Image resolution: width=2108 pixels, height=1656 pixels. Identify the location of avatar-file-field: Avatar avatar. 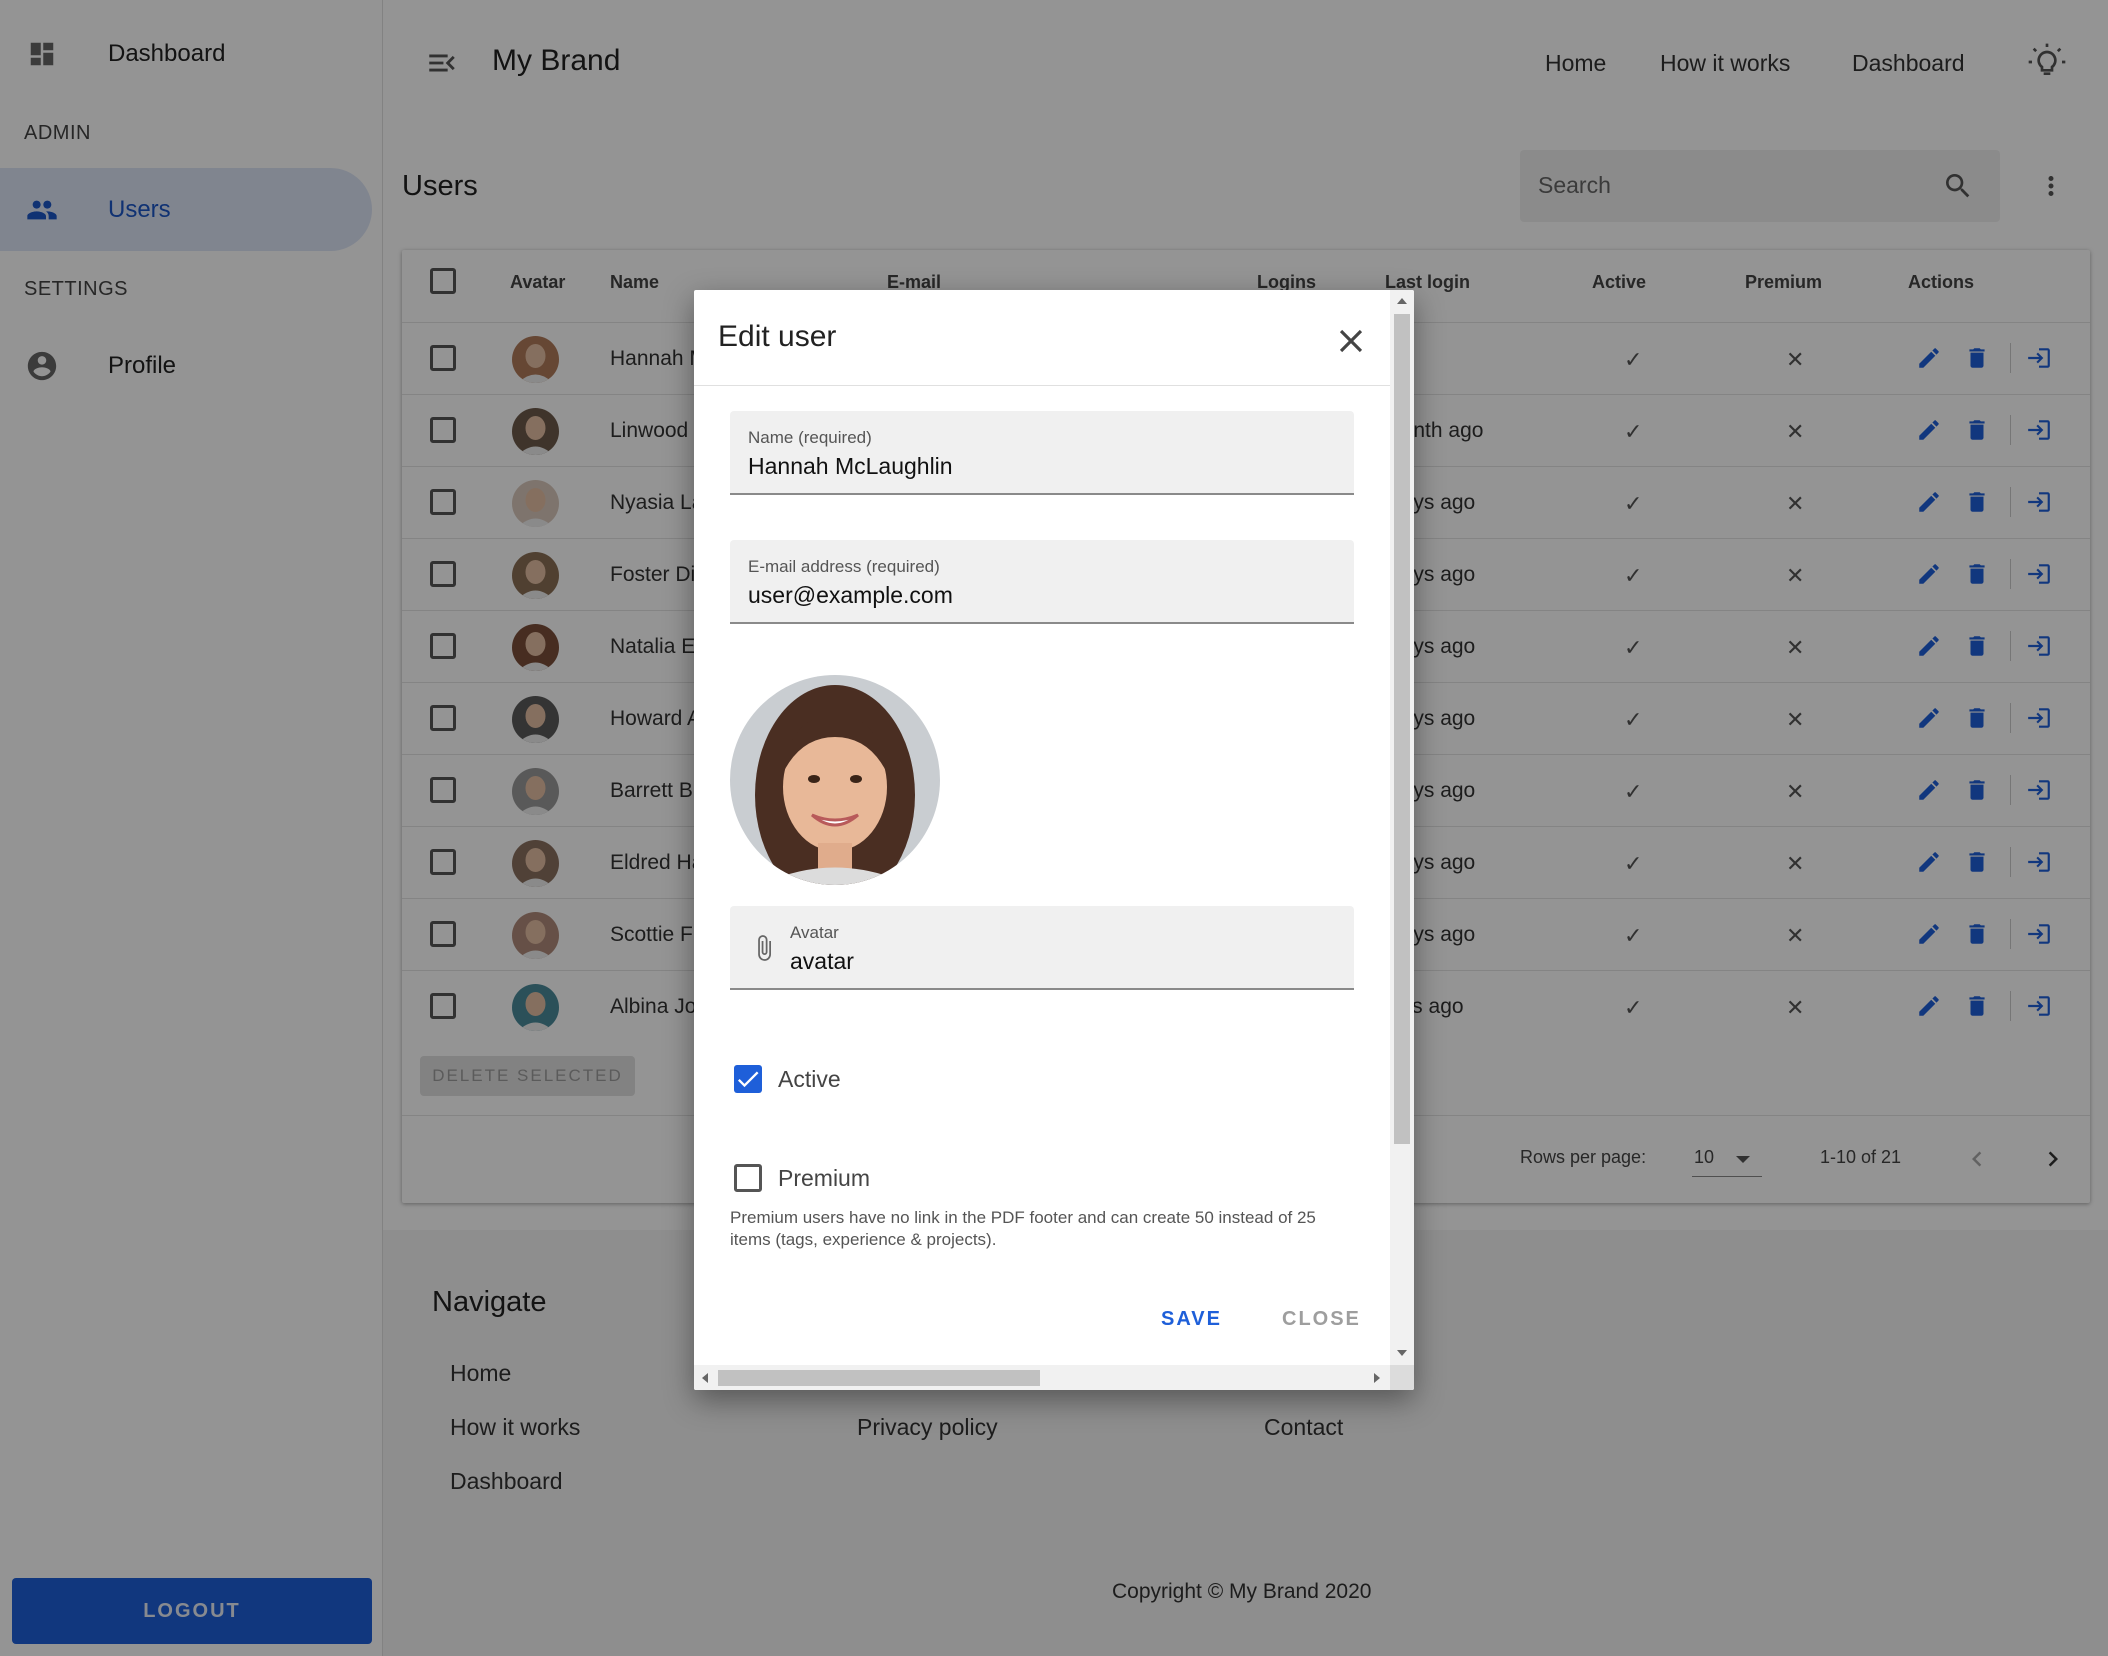
(1042, 948).